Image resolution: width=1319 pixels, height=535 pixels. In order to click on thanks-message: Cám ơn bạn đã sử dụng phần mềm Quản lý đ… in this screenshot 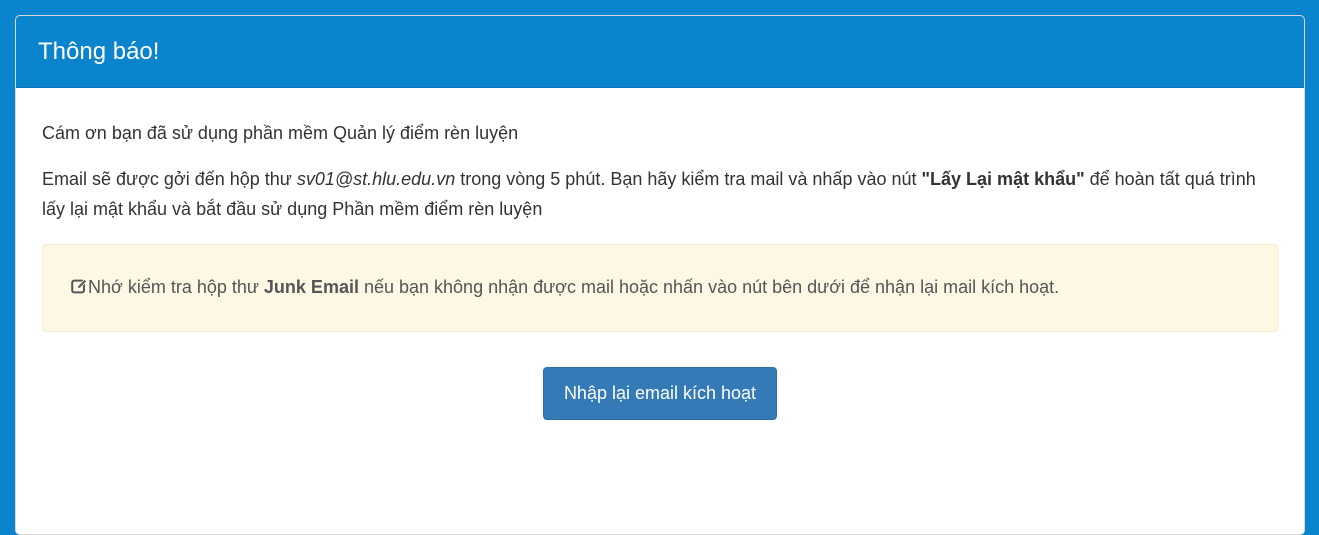, I will do `click(280, 133)`.